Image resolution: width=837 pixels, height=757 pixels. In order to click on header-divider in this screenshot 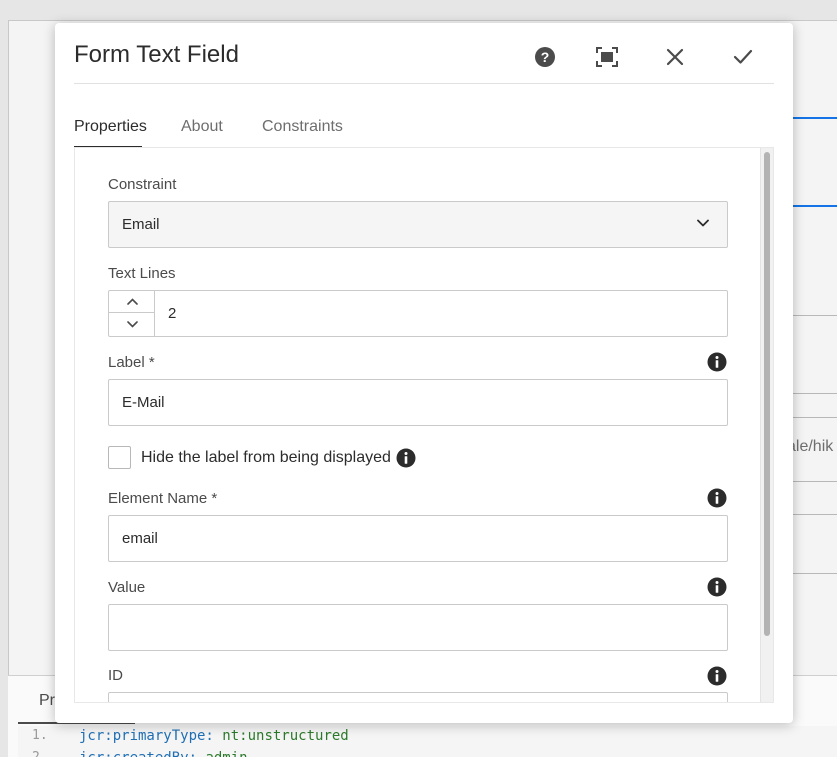, I will do `click(424, 83)`.